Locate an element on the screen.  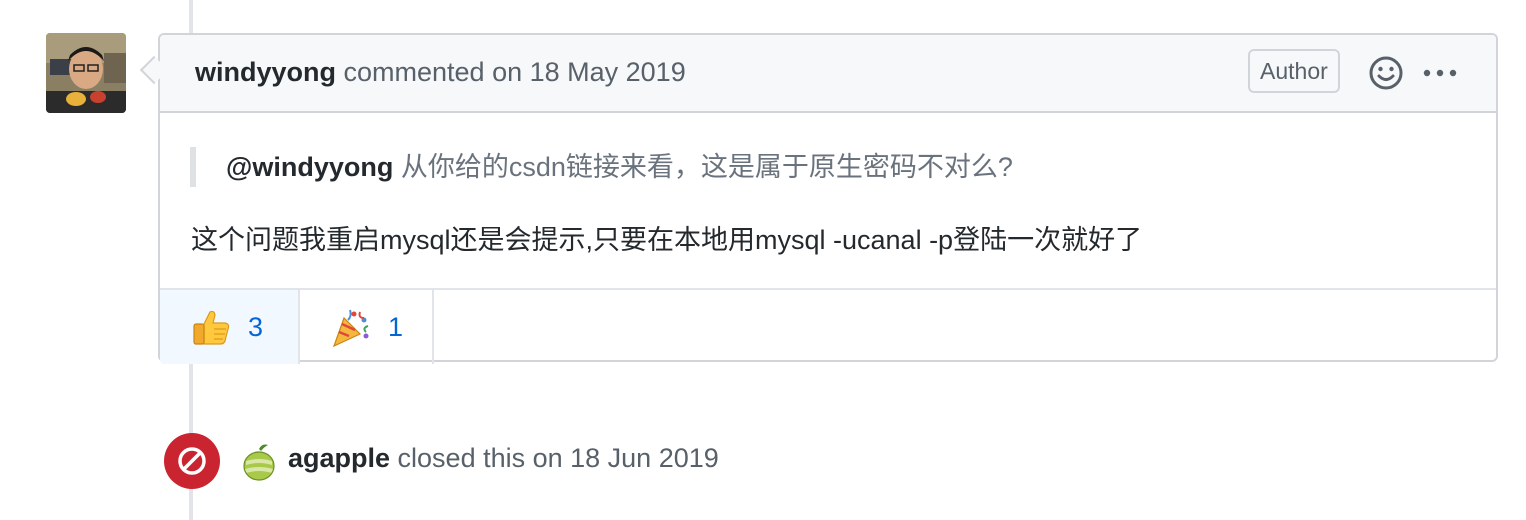
kebab-horizontal-icon is located at coordinates (1440, 73).